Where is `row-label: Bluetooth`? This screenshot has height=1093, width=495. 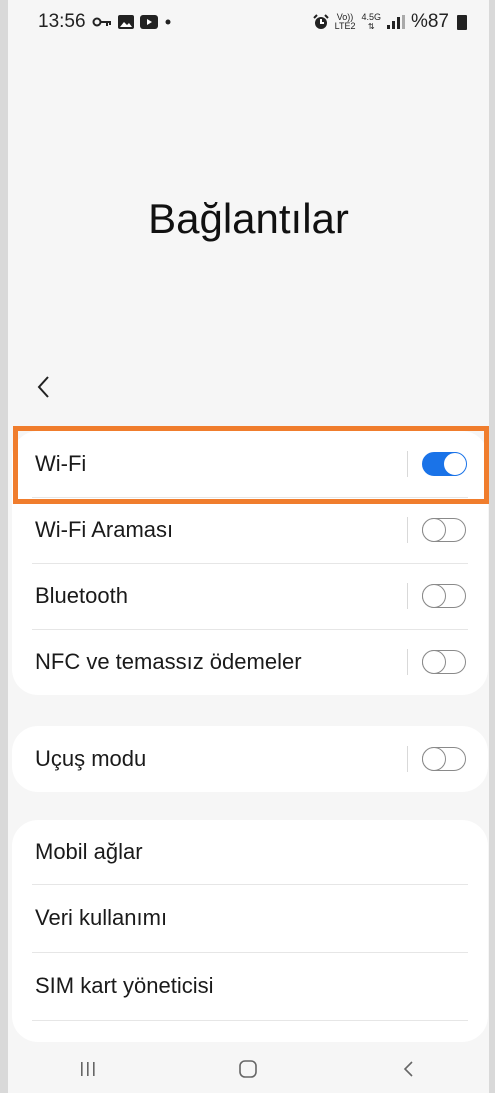 row-label: Bluetooth is located at coordinates (81, 595).